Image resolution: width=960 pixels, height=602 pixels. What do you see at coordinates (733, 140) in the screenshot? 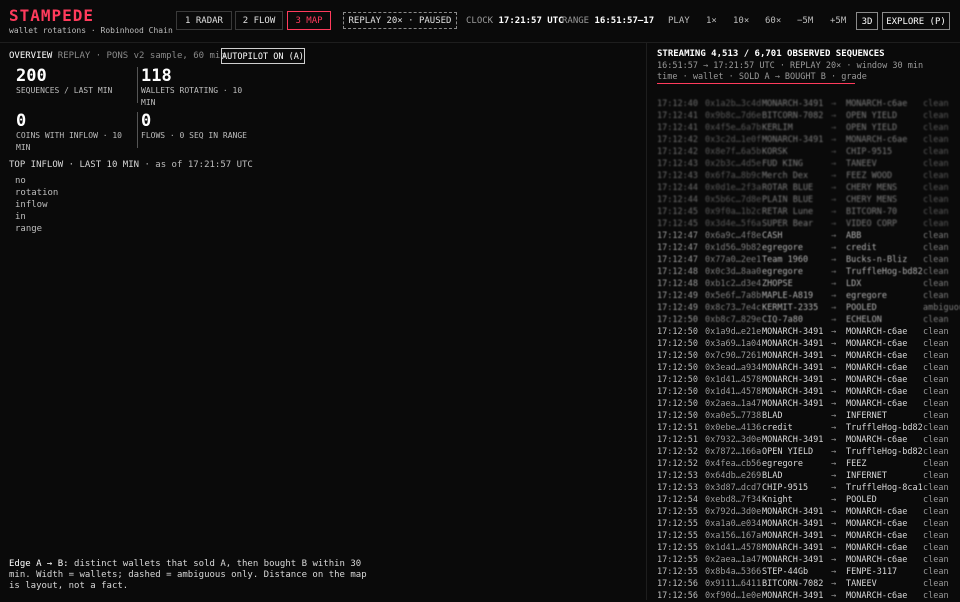
I see `sequence-wallet: 0x3c2d…1e0f` at bounding box center [733, 140].